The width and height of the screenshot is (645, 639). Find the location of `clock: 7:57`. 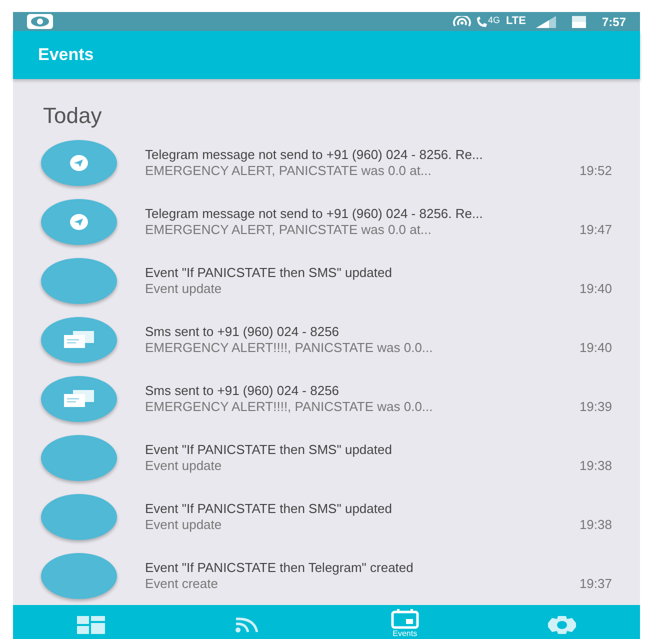

clock: 7:57 is located at coordinates (614, 22).